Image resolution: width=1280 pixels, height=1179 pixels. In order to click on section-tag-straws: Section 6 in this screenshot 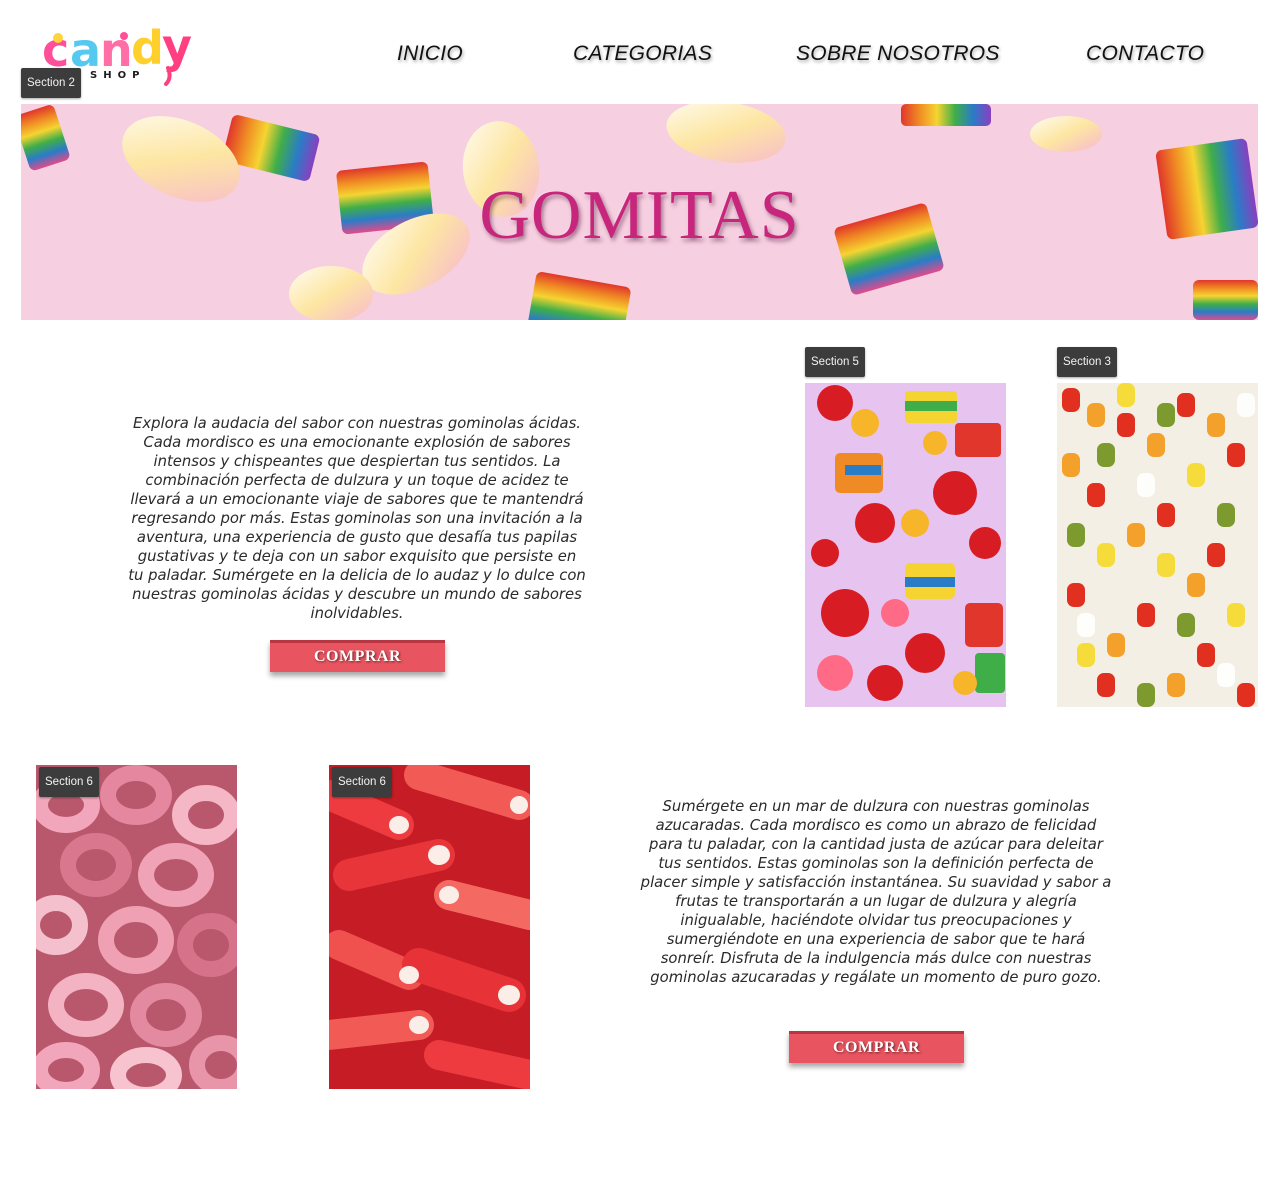, I will do `click(362, 782)`.